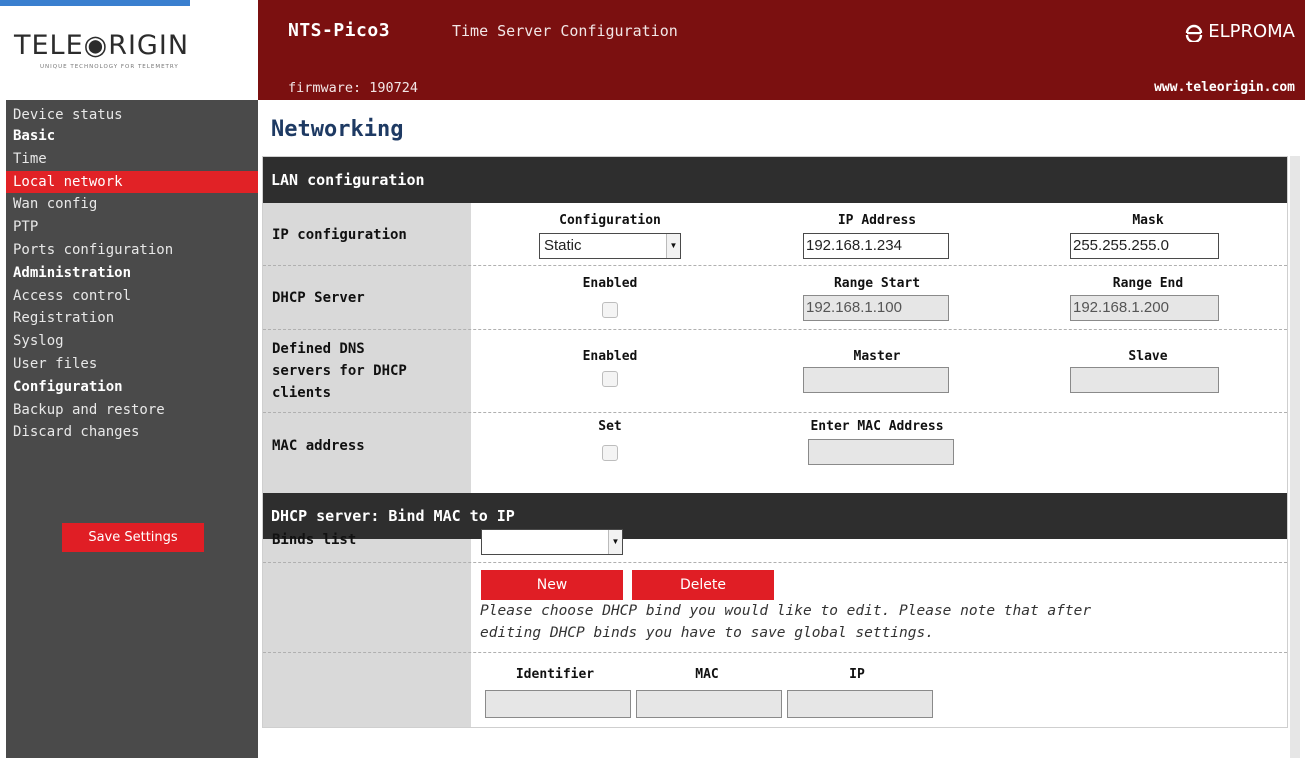 The width and height of the screenshot is (1305, 758). I want to click on sidebar-item-access-control: Access control, so click(132, 296).